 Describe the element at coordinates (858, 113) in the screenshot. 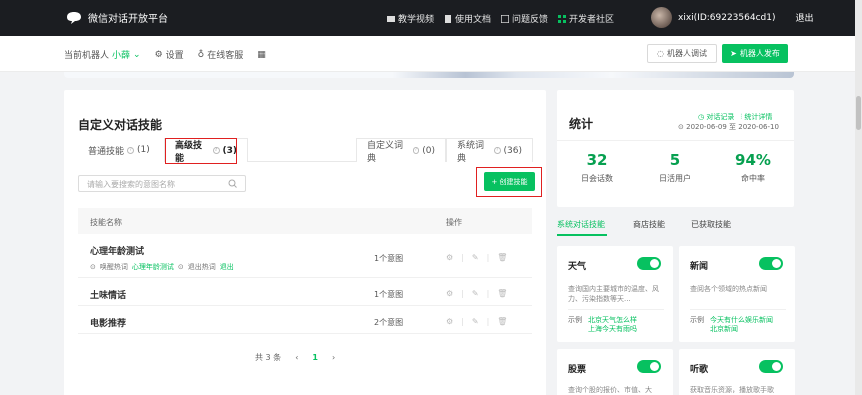

I see `scroll-thumb` at that location.